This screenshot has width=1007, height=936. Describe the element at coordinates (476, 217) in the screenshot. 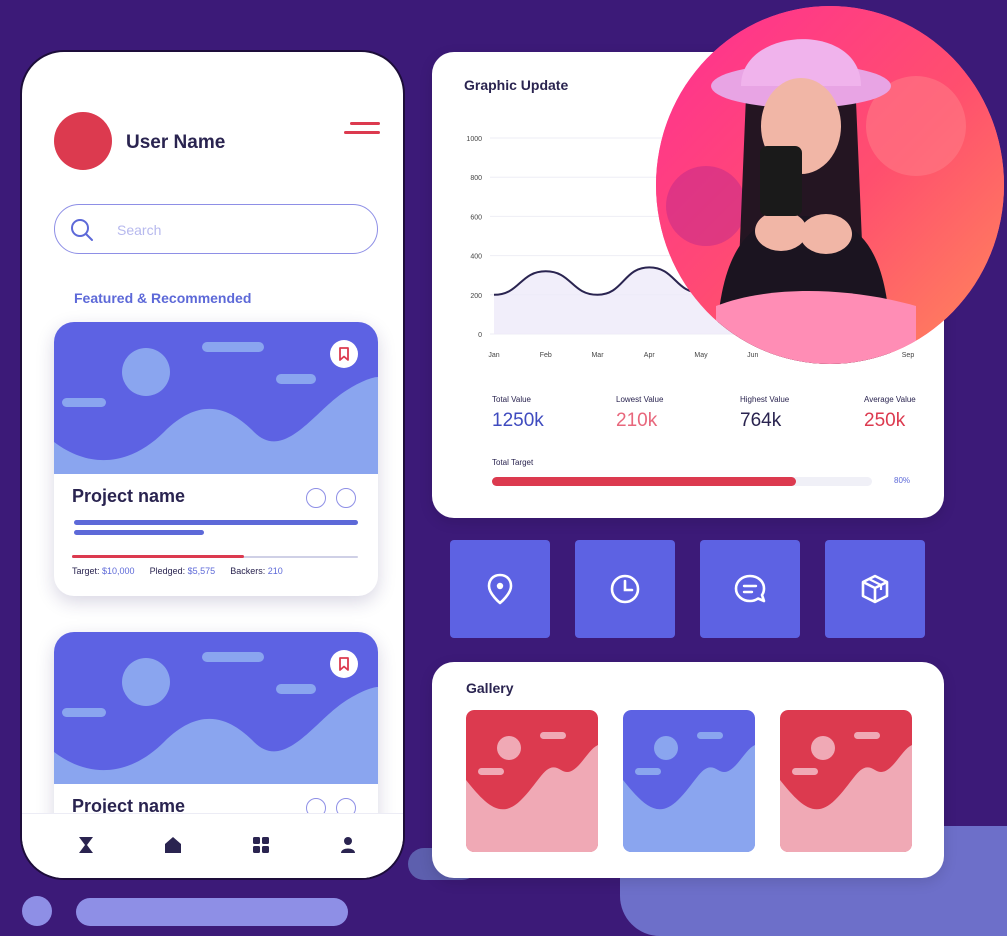

I see `y-tick-label: 600` at that location.